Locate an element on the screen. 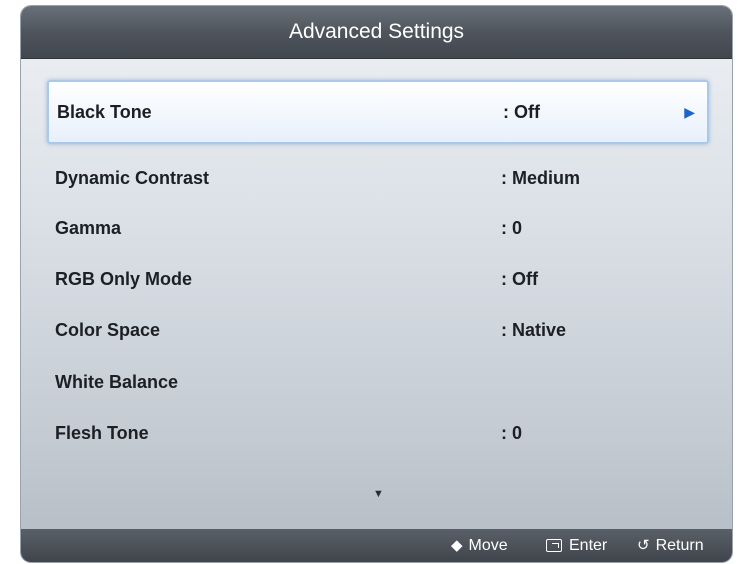  menu-item-rgb-only-mode: RGB Only Mode : Off is located at coordinates (379, 279).